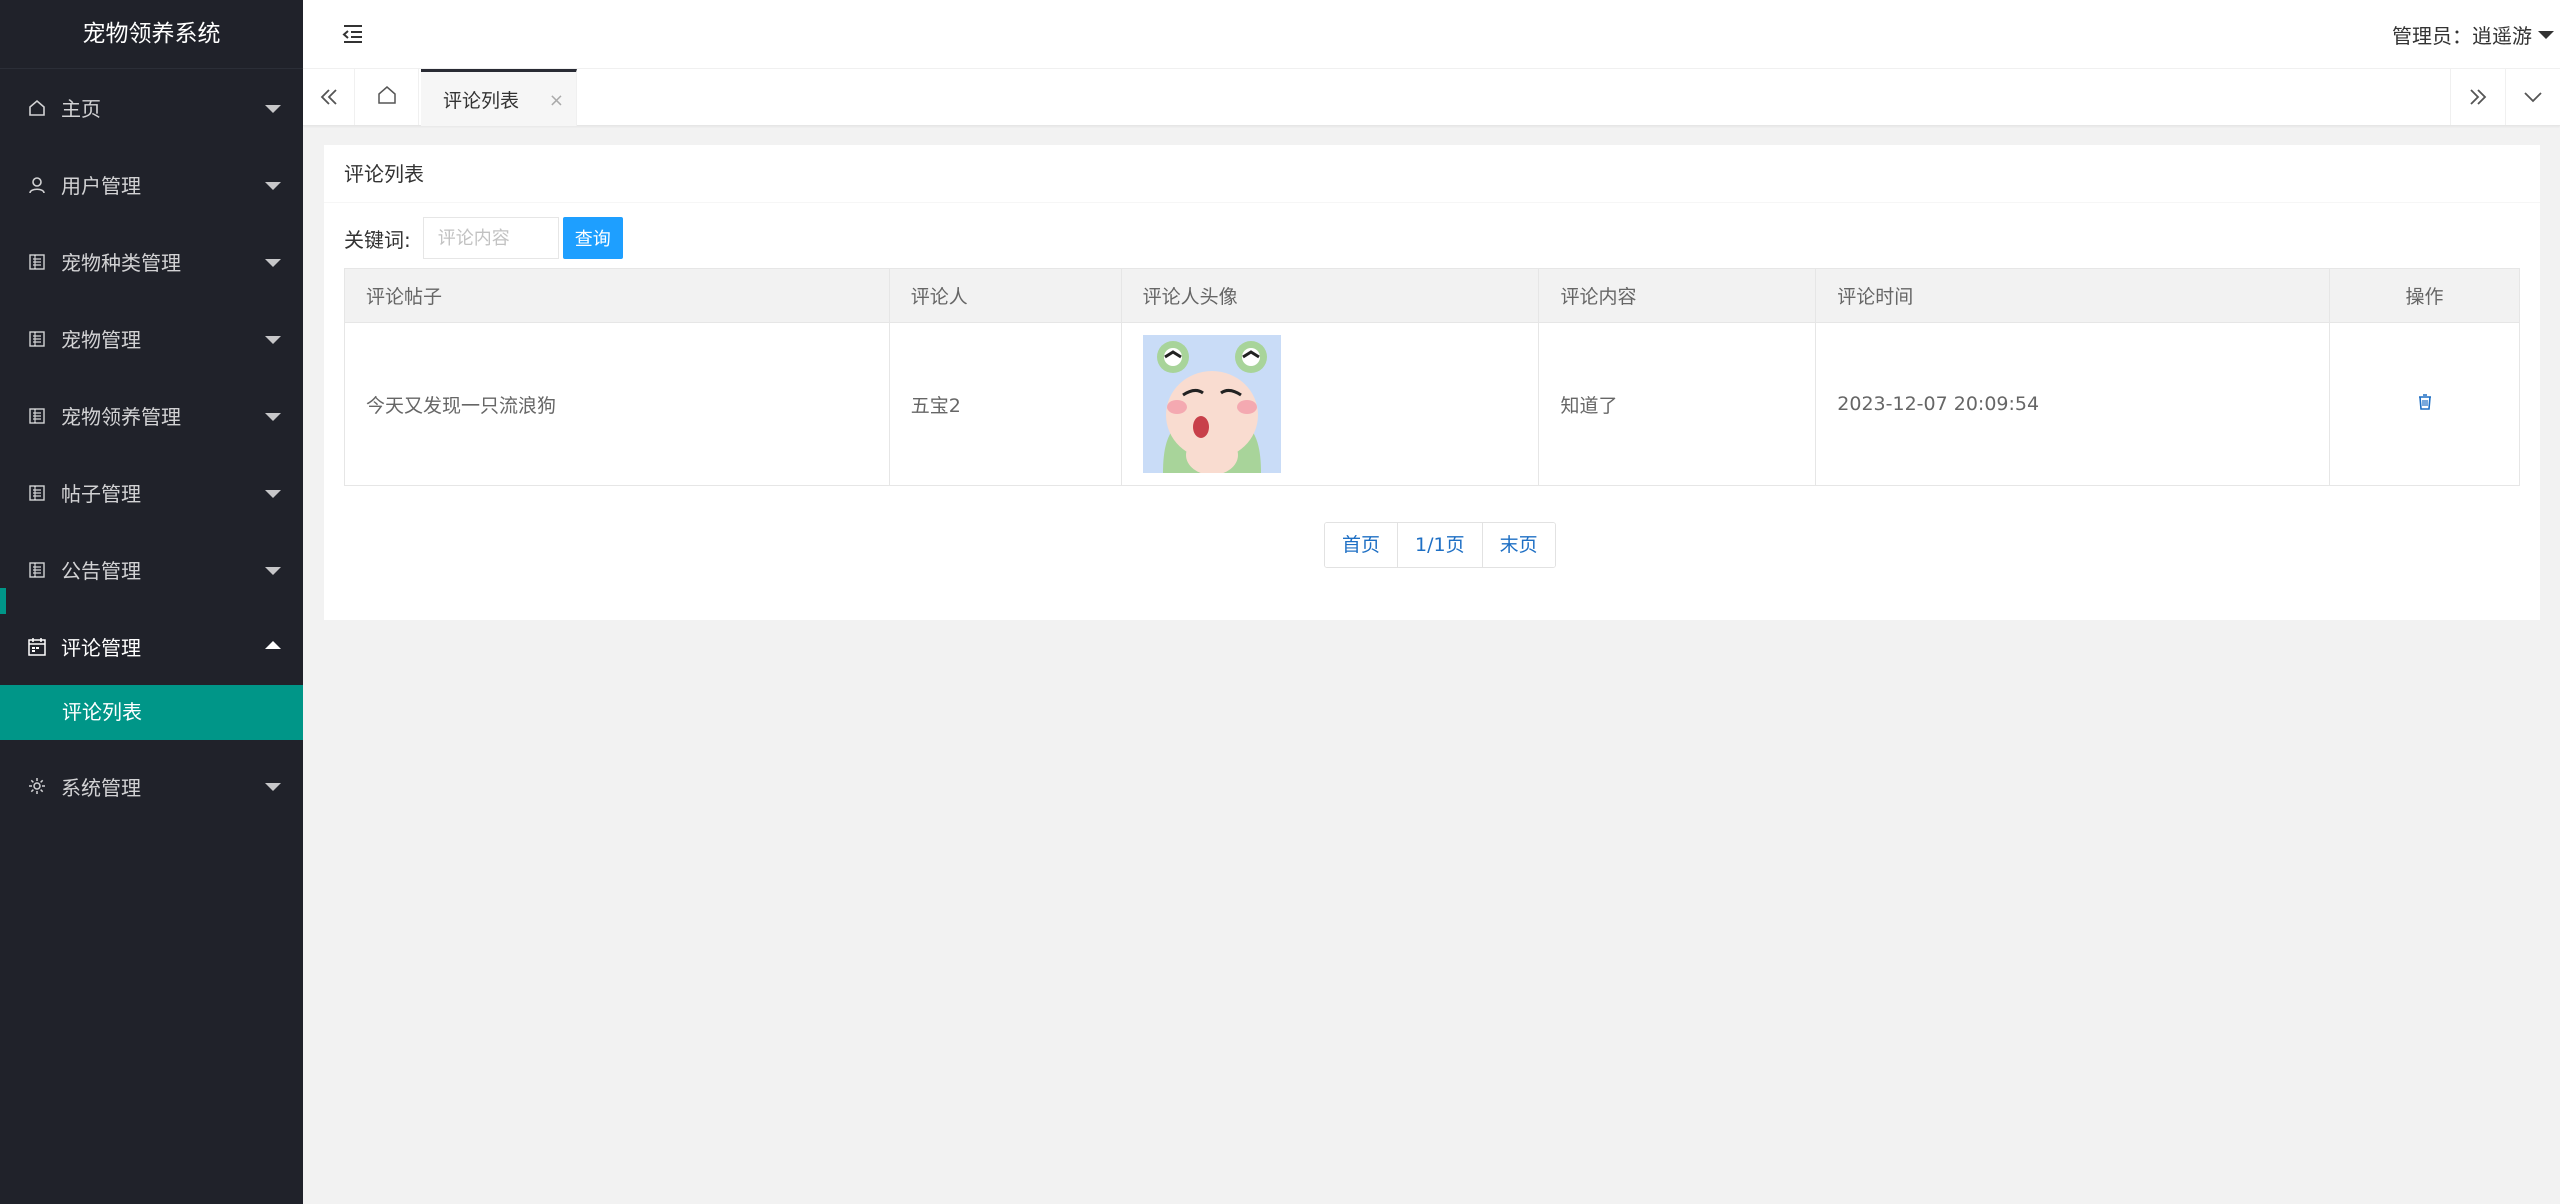 Image resolution: width=2560 pixels, height=1204 pixels. What do you see at coordinates (3, 601) in the screenshot?
I see `active-indicator` at bounding box center [3, 601].